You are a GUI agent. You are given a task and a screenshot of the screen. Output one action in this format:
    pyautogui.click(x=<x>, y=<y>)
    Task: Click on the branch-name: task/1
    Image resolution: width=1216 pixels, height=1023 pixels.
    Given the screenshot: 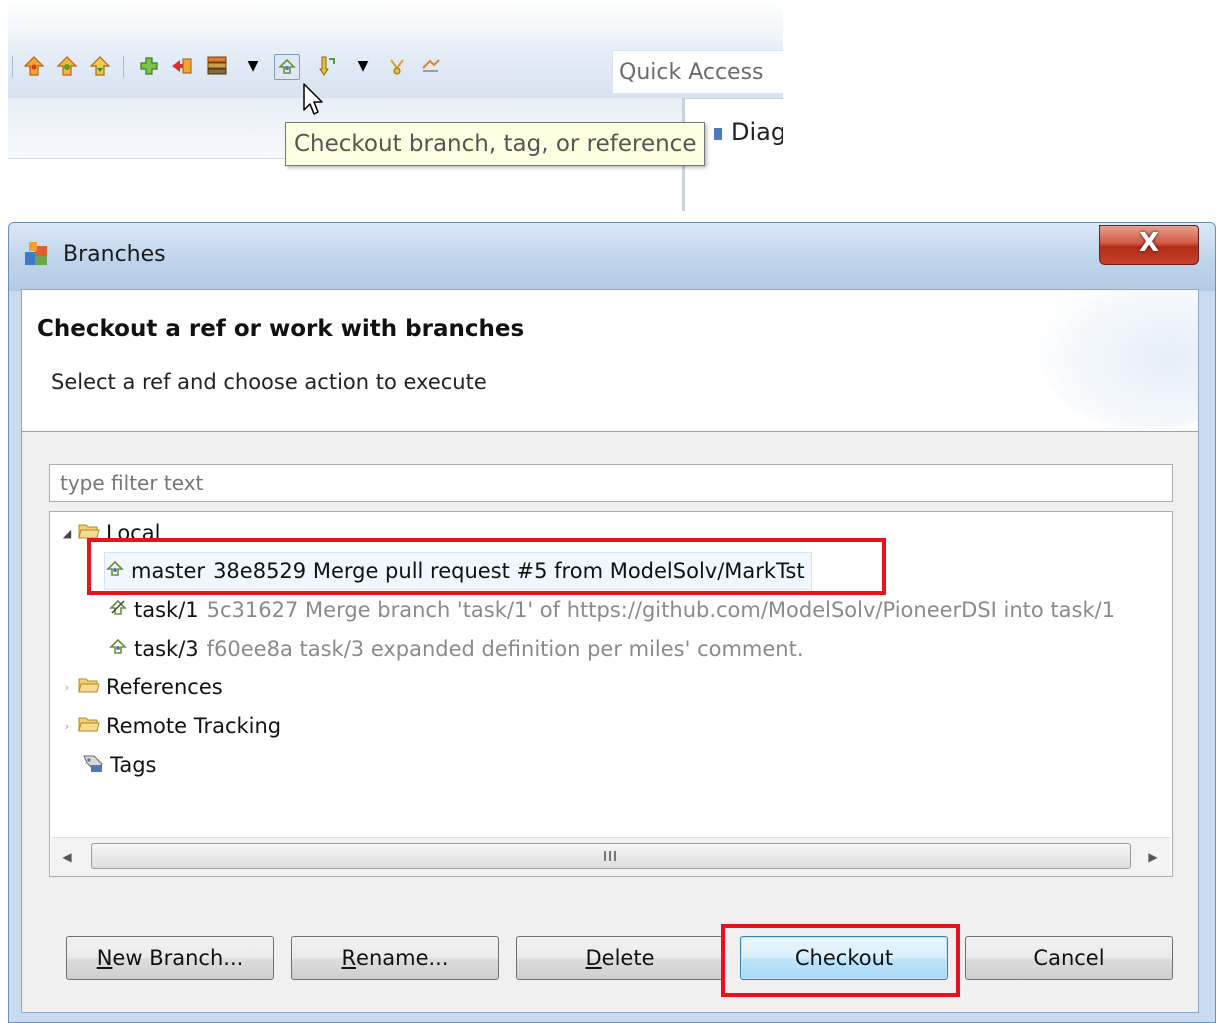 What is the action you would take?
    pyautogui.click(x=166, y=610)
    